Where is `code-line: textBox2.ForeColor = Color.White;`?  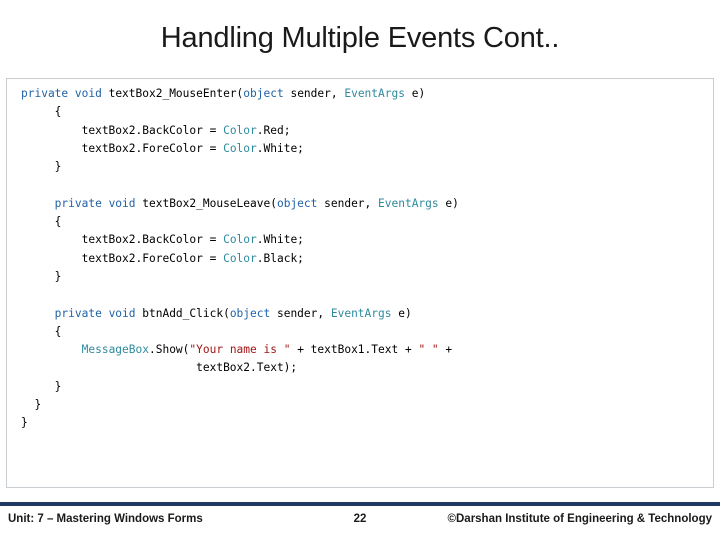
code-line: textBox2.ForeColor = Color.White; is located at coordinates (240, 149).